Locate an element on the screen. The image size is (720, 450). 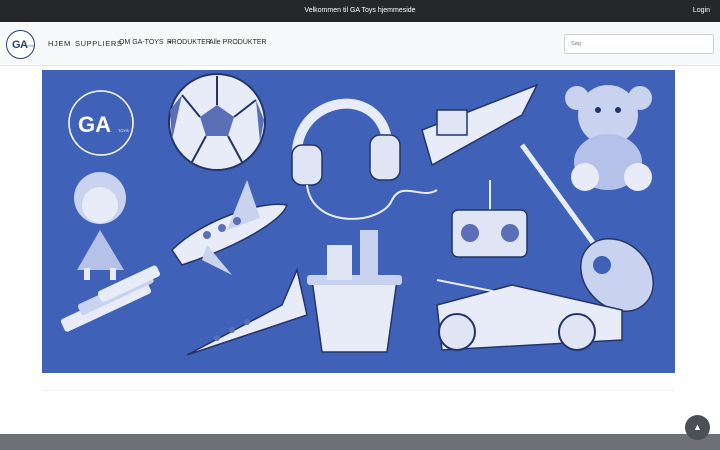
scroll-to-top-button: ▲ is located at coordinates (697, 427).